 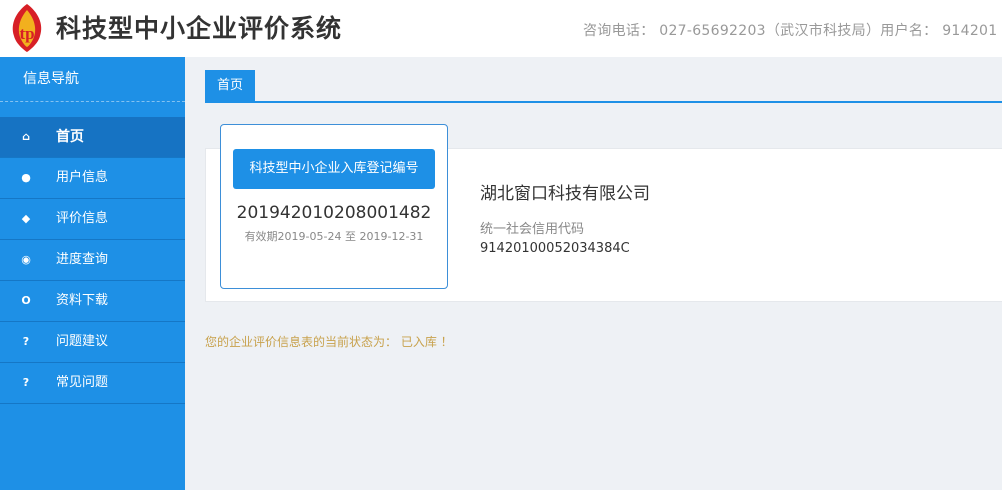 What do you see at coordinates (26, 177) in the screenshot?
I see `user-icon: ●` at bounding box center [26, 177].